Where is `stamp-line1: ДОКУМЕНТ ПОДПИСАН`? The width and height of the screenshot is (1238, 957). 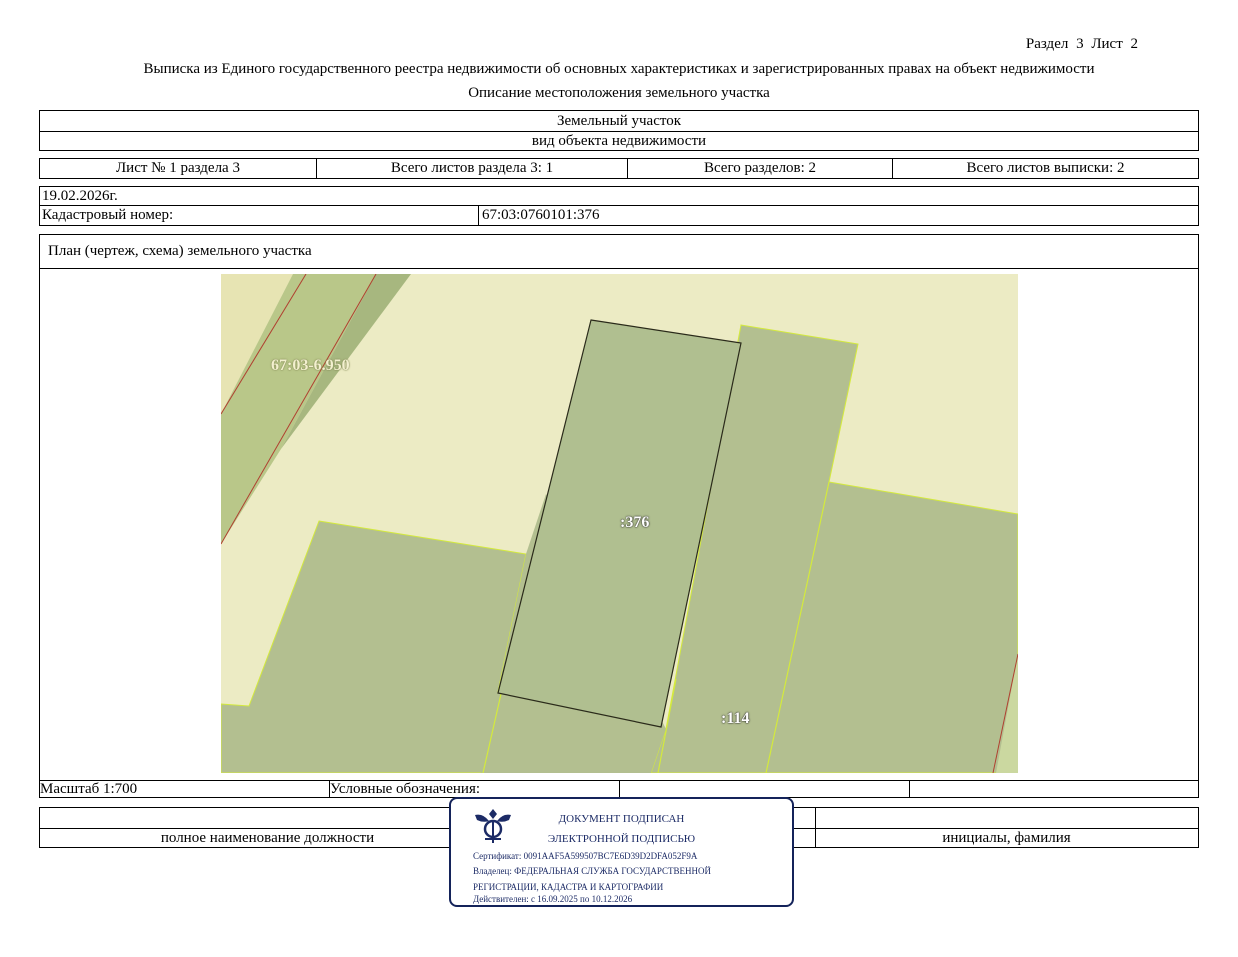 stamp-line1: ДОКУМЕНТ ПОДПИСАН is located at coordinates (621, 819).